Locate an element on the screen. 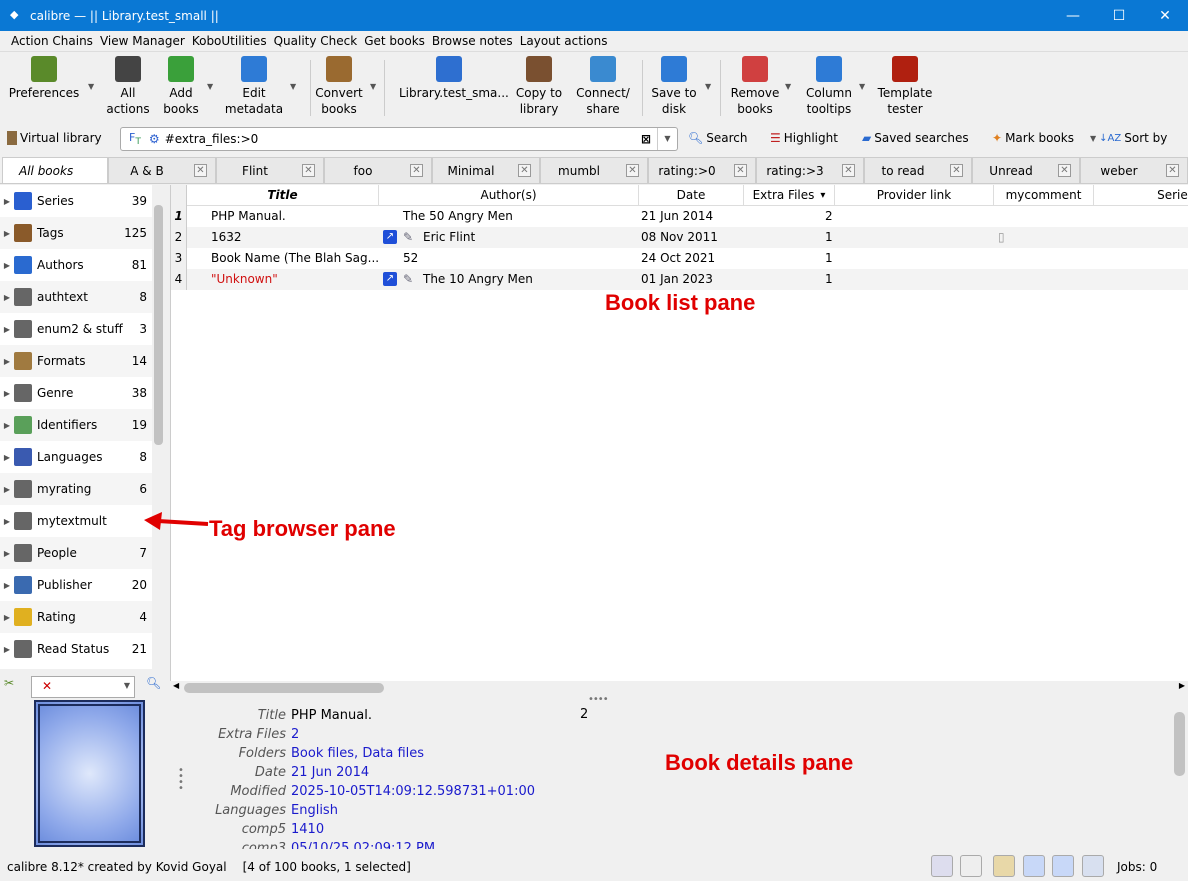 The image size is (1188, 881). close-button: ✕ is located at coordinates (1165, 15).